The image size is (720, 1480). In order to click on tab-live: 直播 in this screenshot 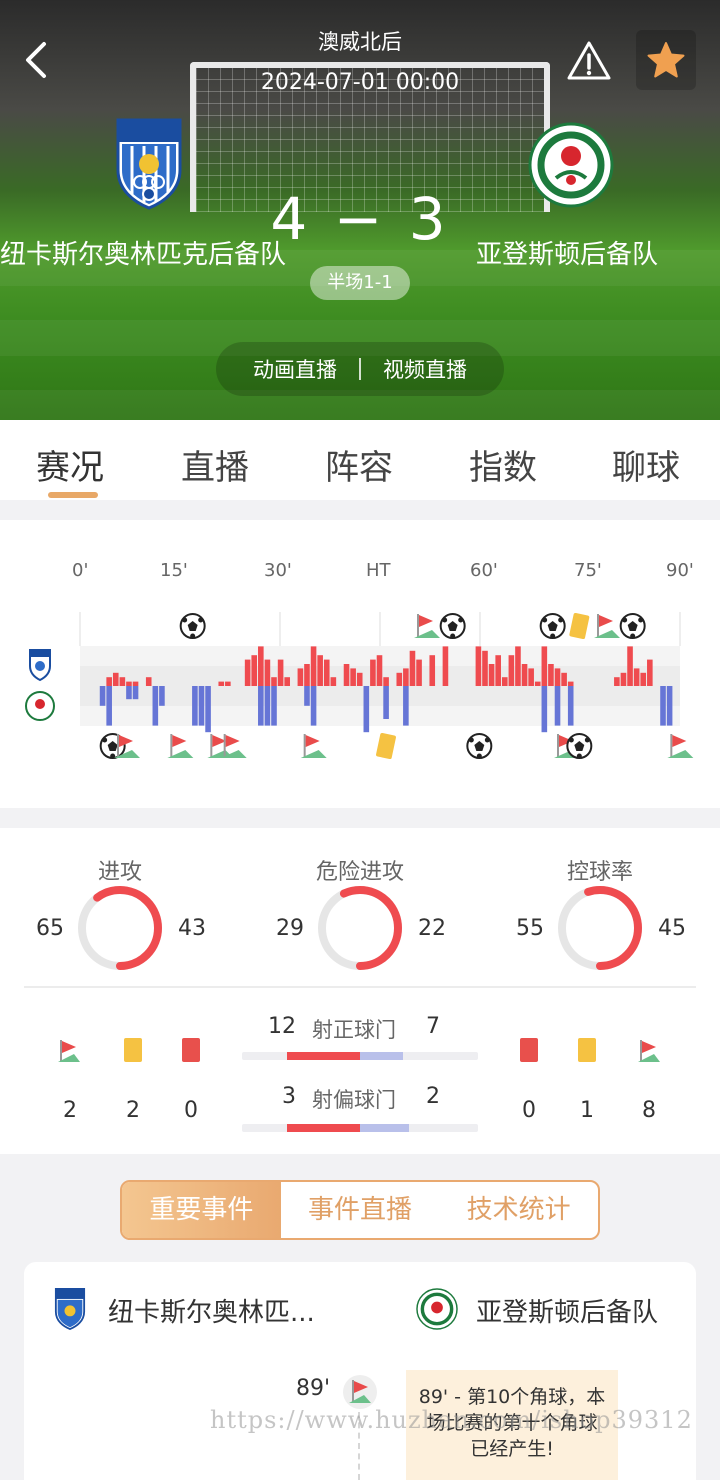, I will do `click(215, 464)`.